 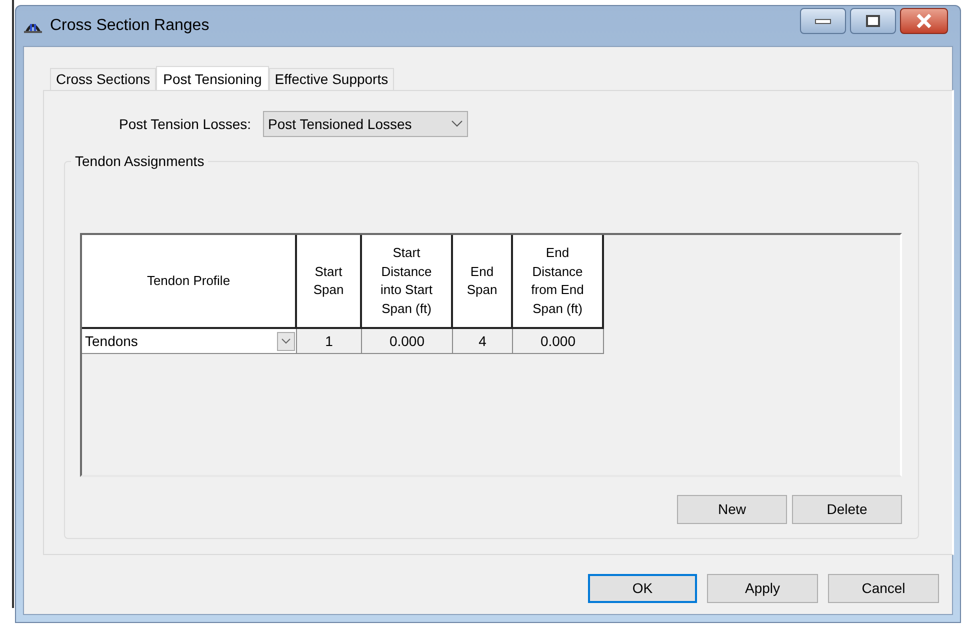 What do you see at coordinates (483, 282) in the screenshot?
I see `column-header: End Span` at bounding box center [483, 282].